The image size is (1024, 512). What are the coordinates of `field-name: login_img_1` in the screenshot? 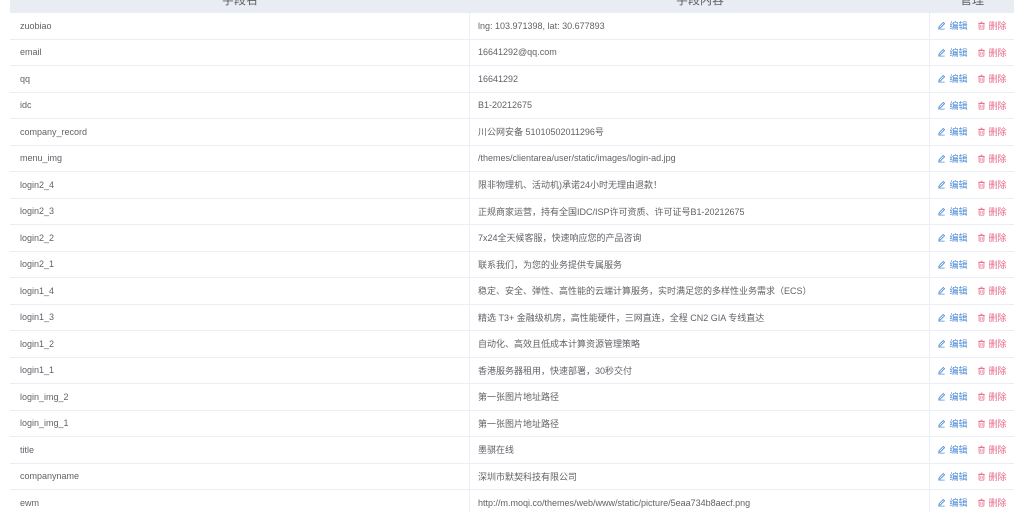 It's located at (44, 423).